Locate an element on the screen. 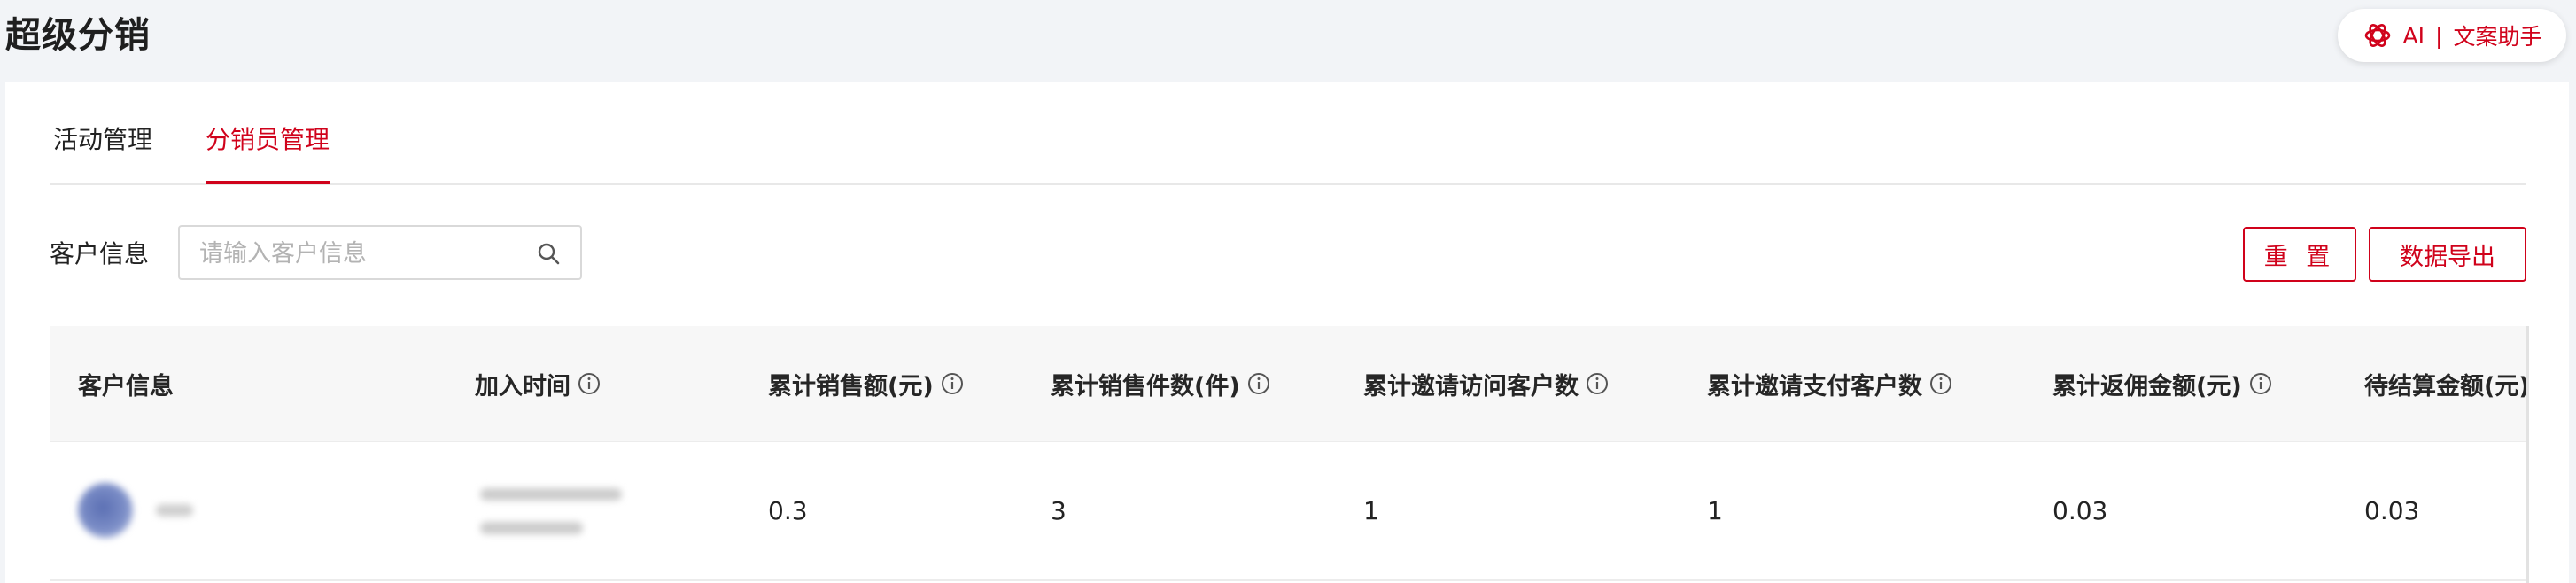 Image resolution: width=2576 pixels, height=583 pixels. column-header-join-time: 加入时间 is located at coordinates (538, 383).